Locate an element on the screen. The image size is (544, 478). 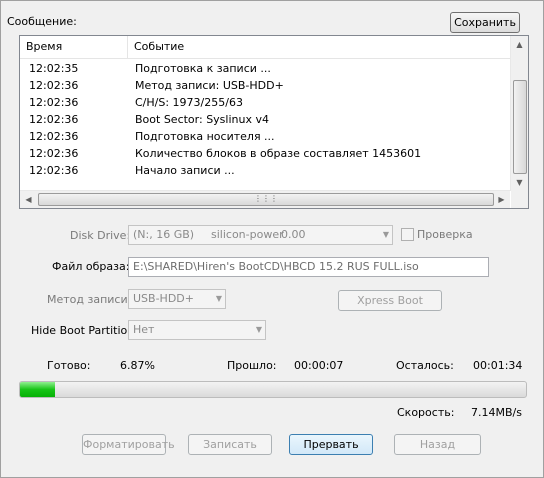
vertical-scrollbar: ▲ ▼ is located at coordinates (519, 113).